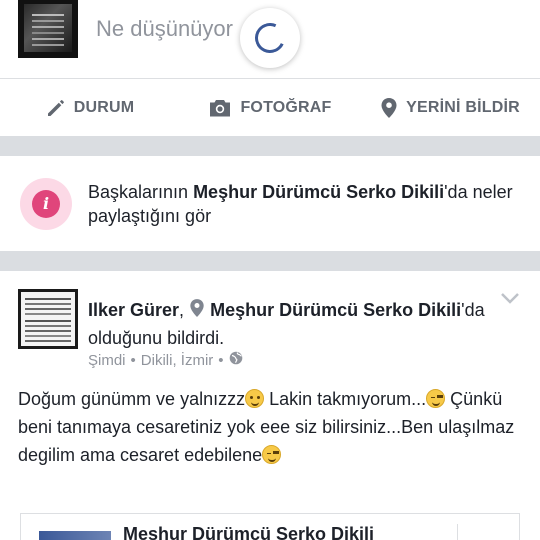  I want to click on shared-place-card: Meşhur Dürümcü Serko Dikili, so click(270, 526).